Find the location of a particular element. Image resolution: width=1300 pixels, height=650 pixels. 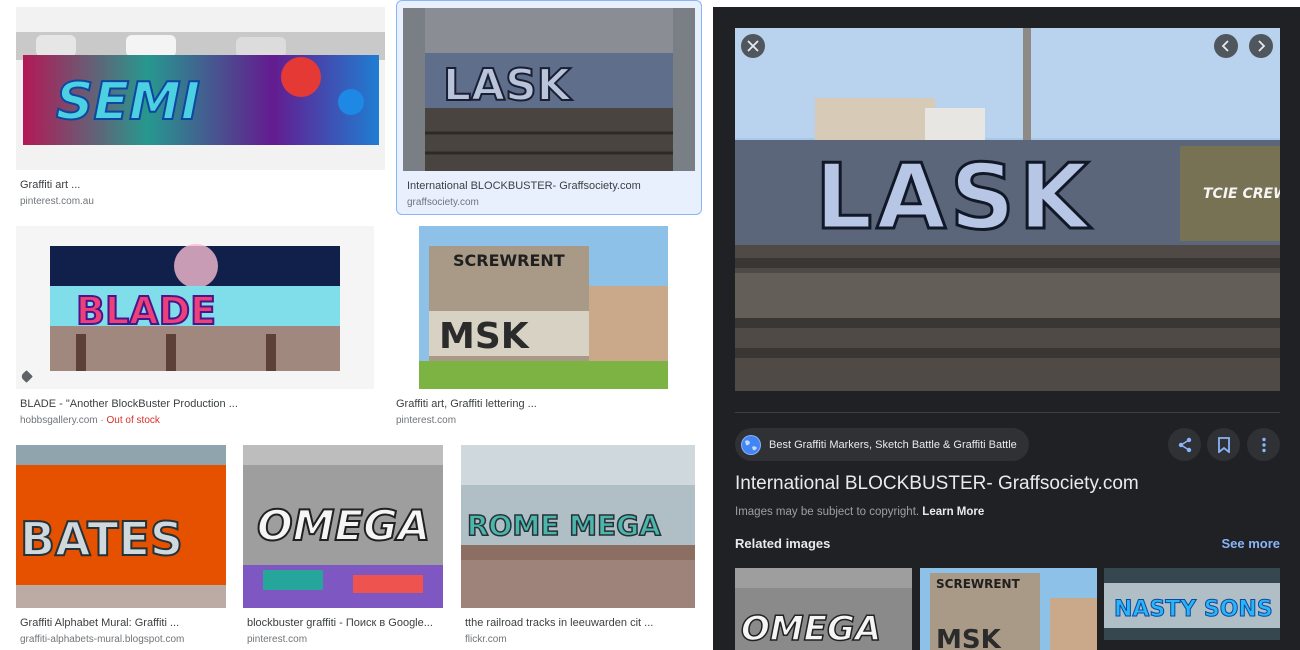

result-thumbnail: SCREWRENT MSK is located at coordinates (543, 307).